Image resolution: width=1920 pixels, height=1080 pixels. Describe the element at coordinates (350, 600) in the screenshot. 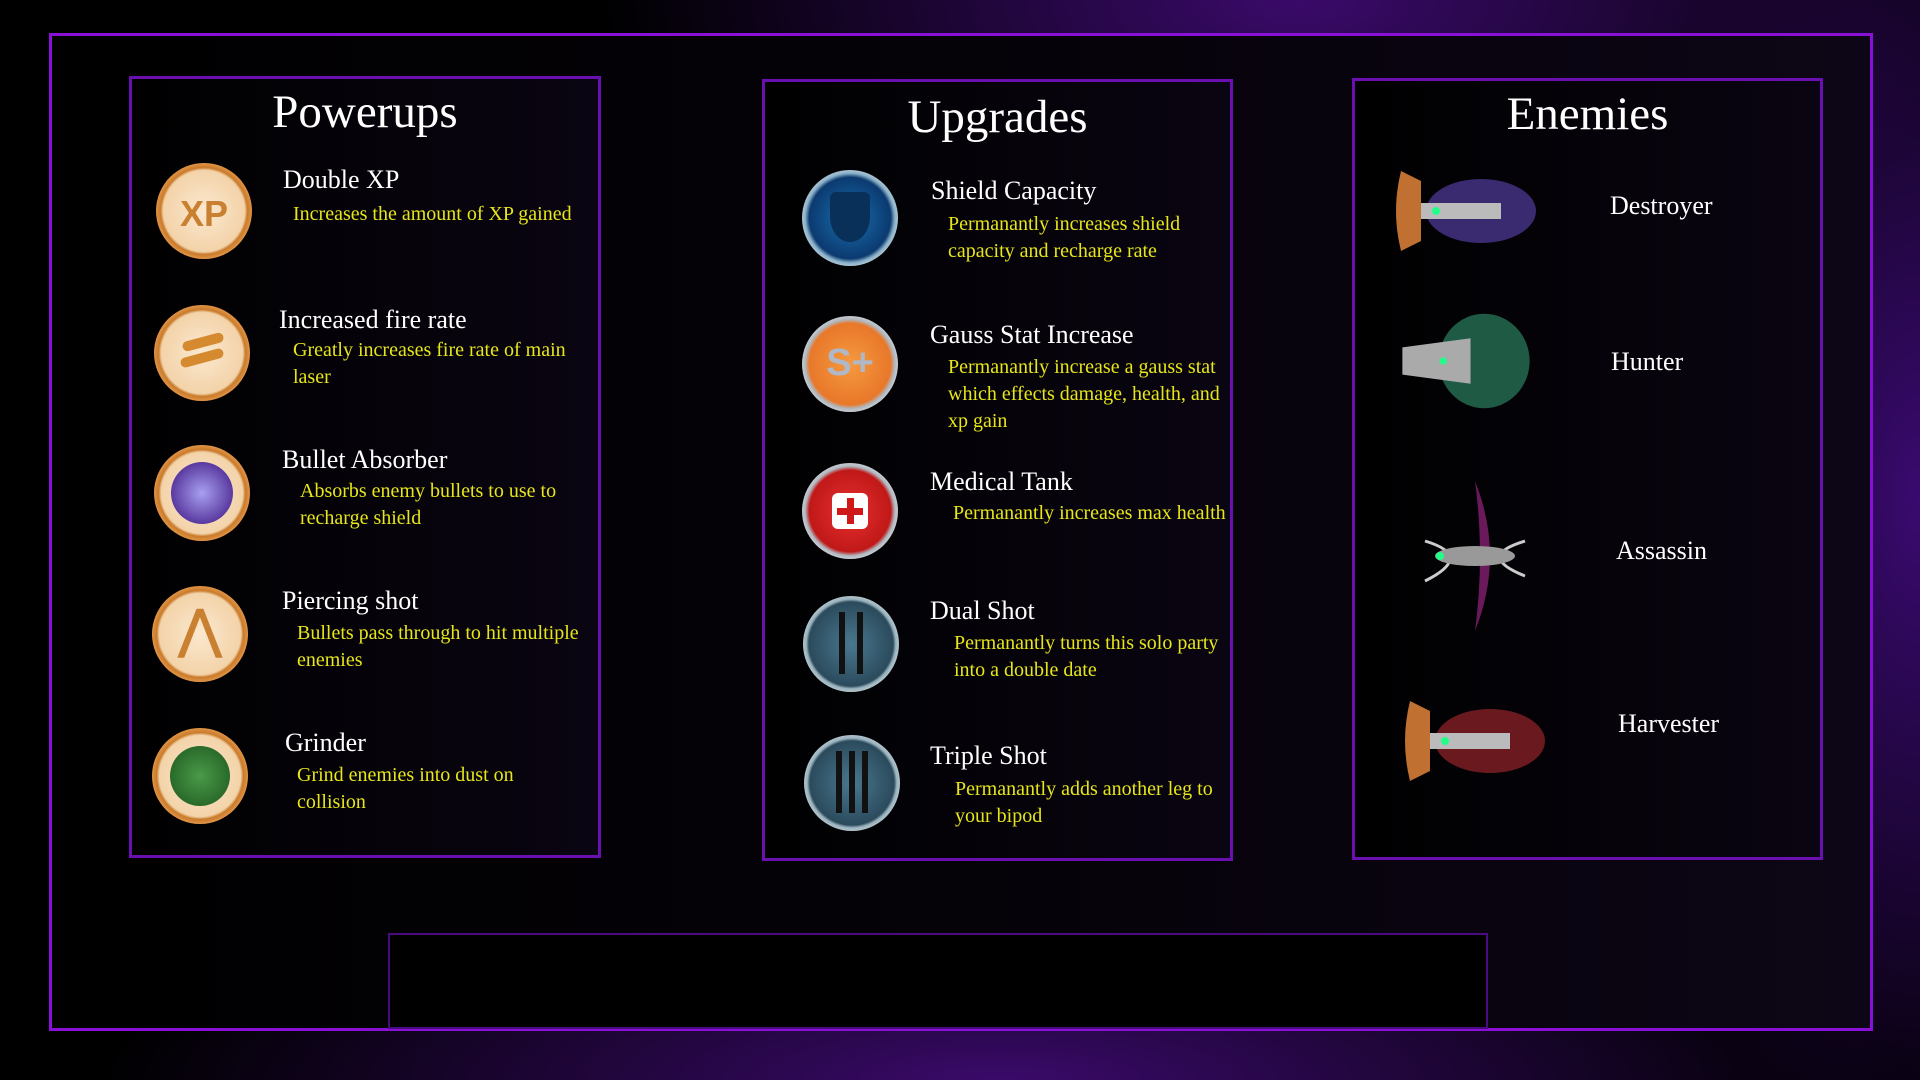

I see `item-name: Piercing shot` at that location.